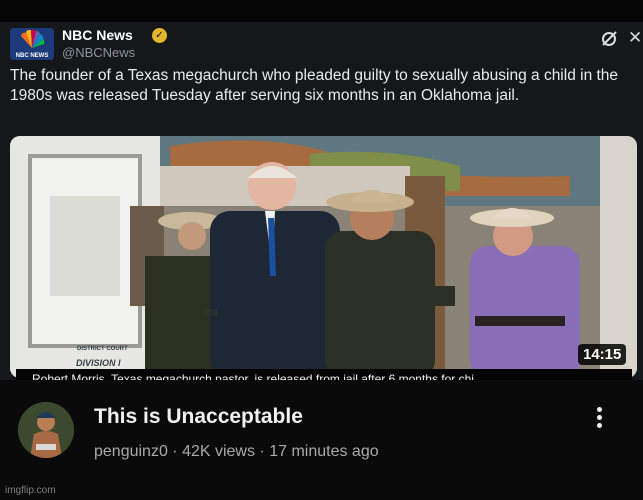 The width and height of the screenshot is (643, 500). I want to click on logo-text: NBC NEWS, so click(32, 56).